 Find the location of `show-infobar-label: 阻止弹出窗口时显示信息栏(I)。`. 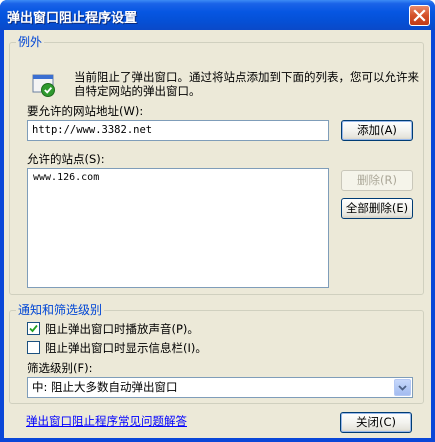

show-infobar-label: 阻止弹出窗口时显示信息栏(I)。 is located at coordinates (126, 348).